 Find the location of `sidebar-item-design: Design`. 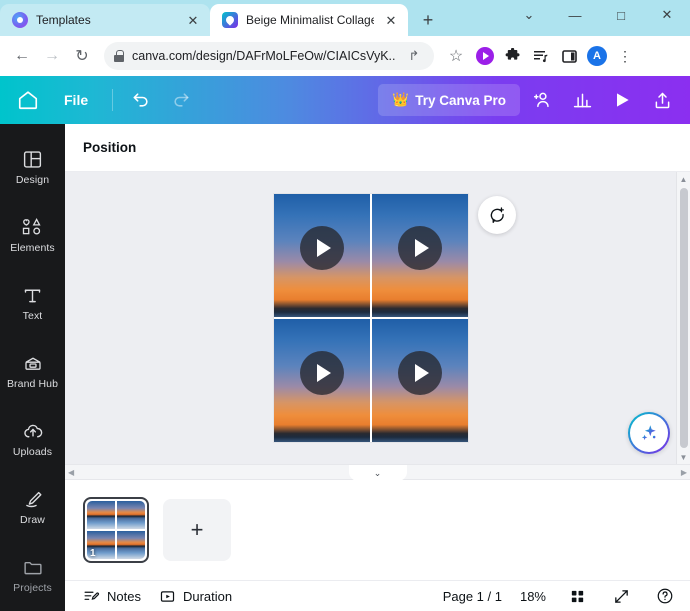

sidebar-item-design: Design is located at coordinates (32, 167).